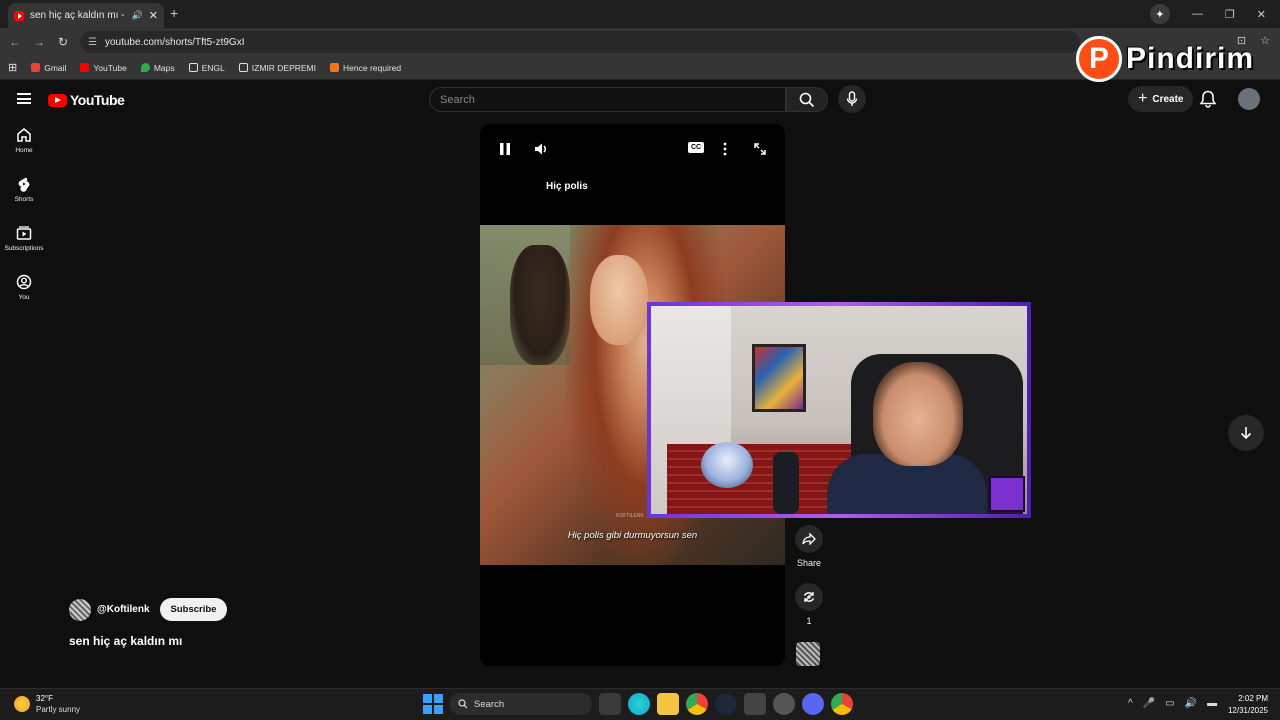 The height and width of the screenshot is (720, 1280). What do you see at coordinates (1161, 99) in the screenshot?
I see `create-button: + Create` at bounding box center [1161, 99].